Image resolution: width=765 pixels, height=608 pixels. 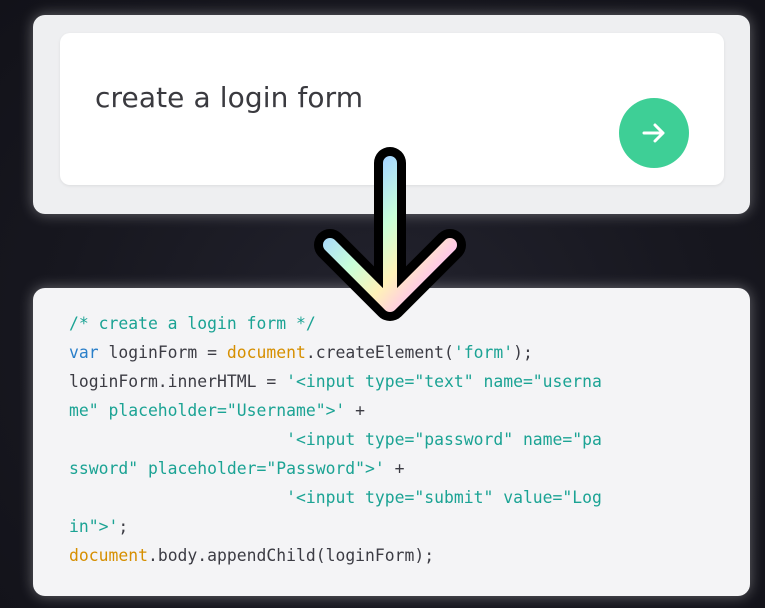 What do you see at coordinates (178, 381) in the screenshot?
I see `code-token-plain: loginForm.innerHTML =` at bounding box center [178, 381].